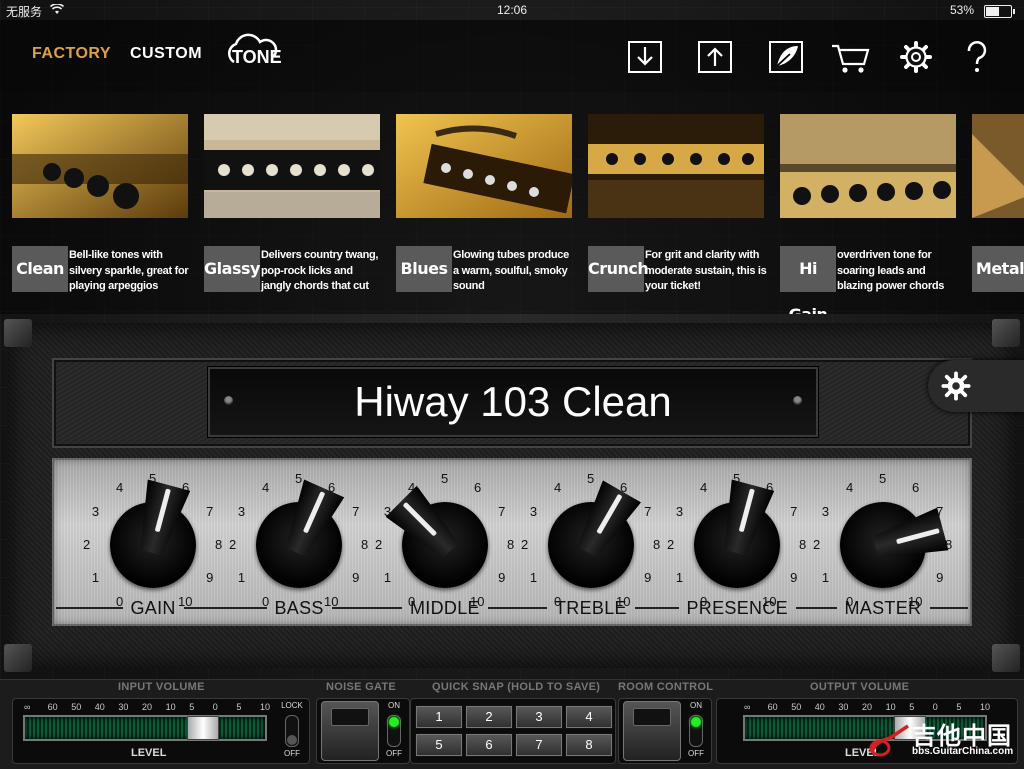 This screenshot has width=1024, height=769. What do you see at coordinates (976, 386) in the screenshot?
I see `amp-settings-button` at bounding box center [976, 386].